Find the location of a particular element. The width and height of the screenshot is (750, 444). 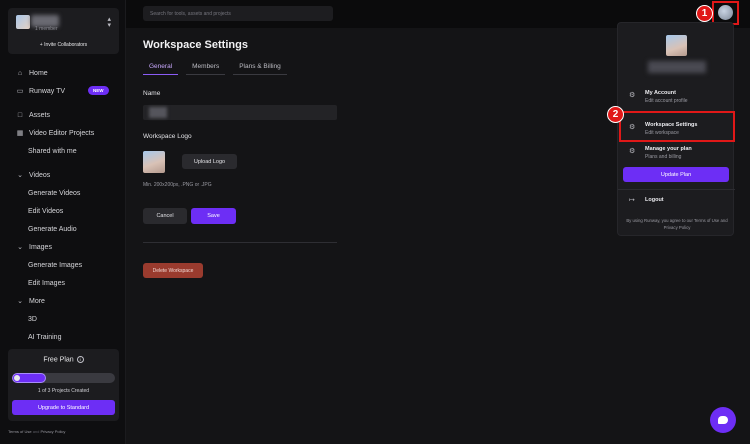

name-label: Name is located at coordinates (152, 93).